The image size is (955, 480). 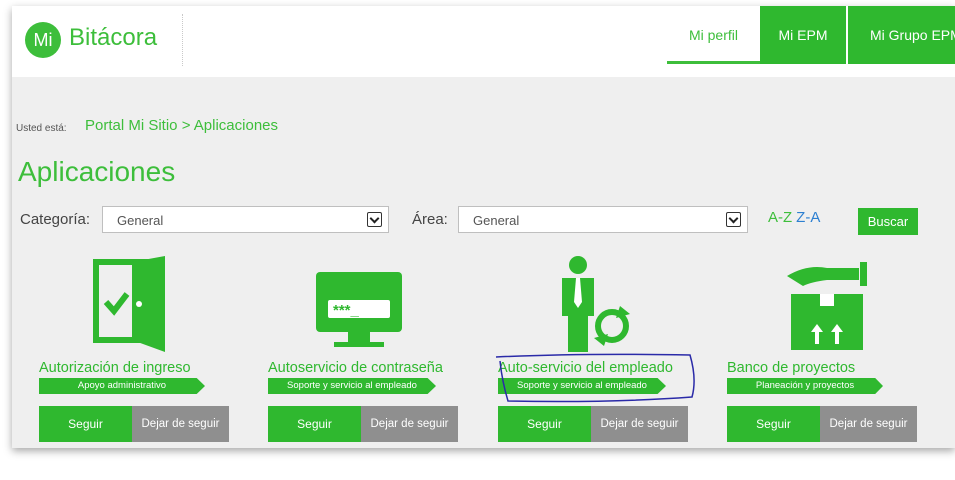 I want to click on categoria-value: General, so click(x=140, y=220).